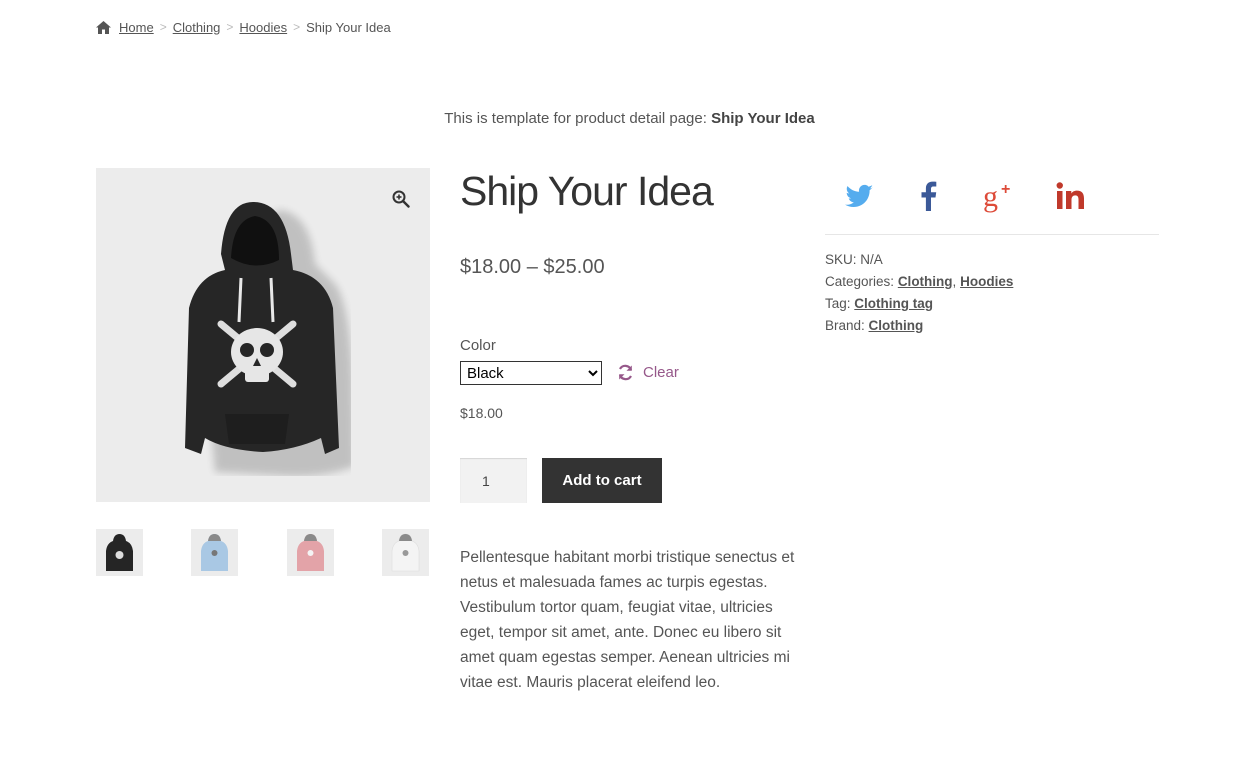  I want to click on facebook-icon, so click(929, 196).